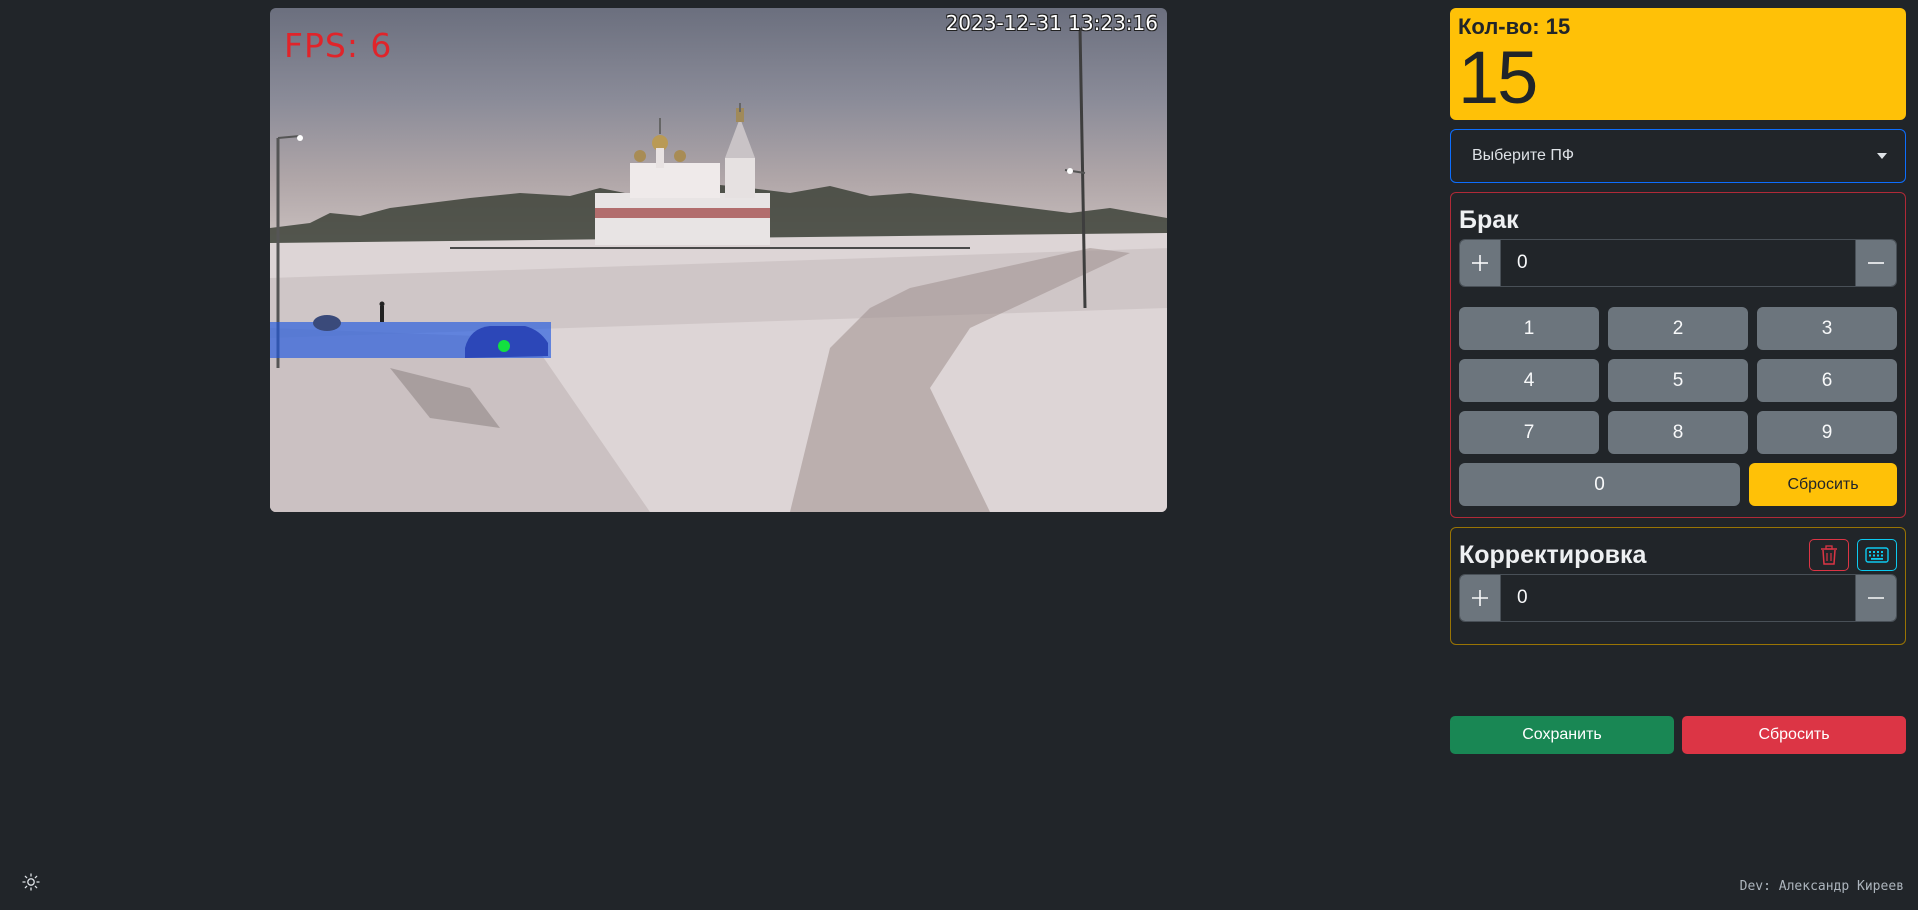  Describe the element at coordinates (1678, 432) in the screenshot. I see `key-8: 8` at that location.